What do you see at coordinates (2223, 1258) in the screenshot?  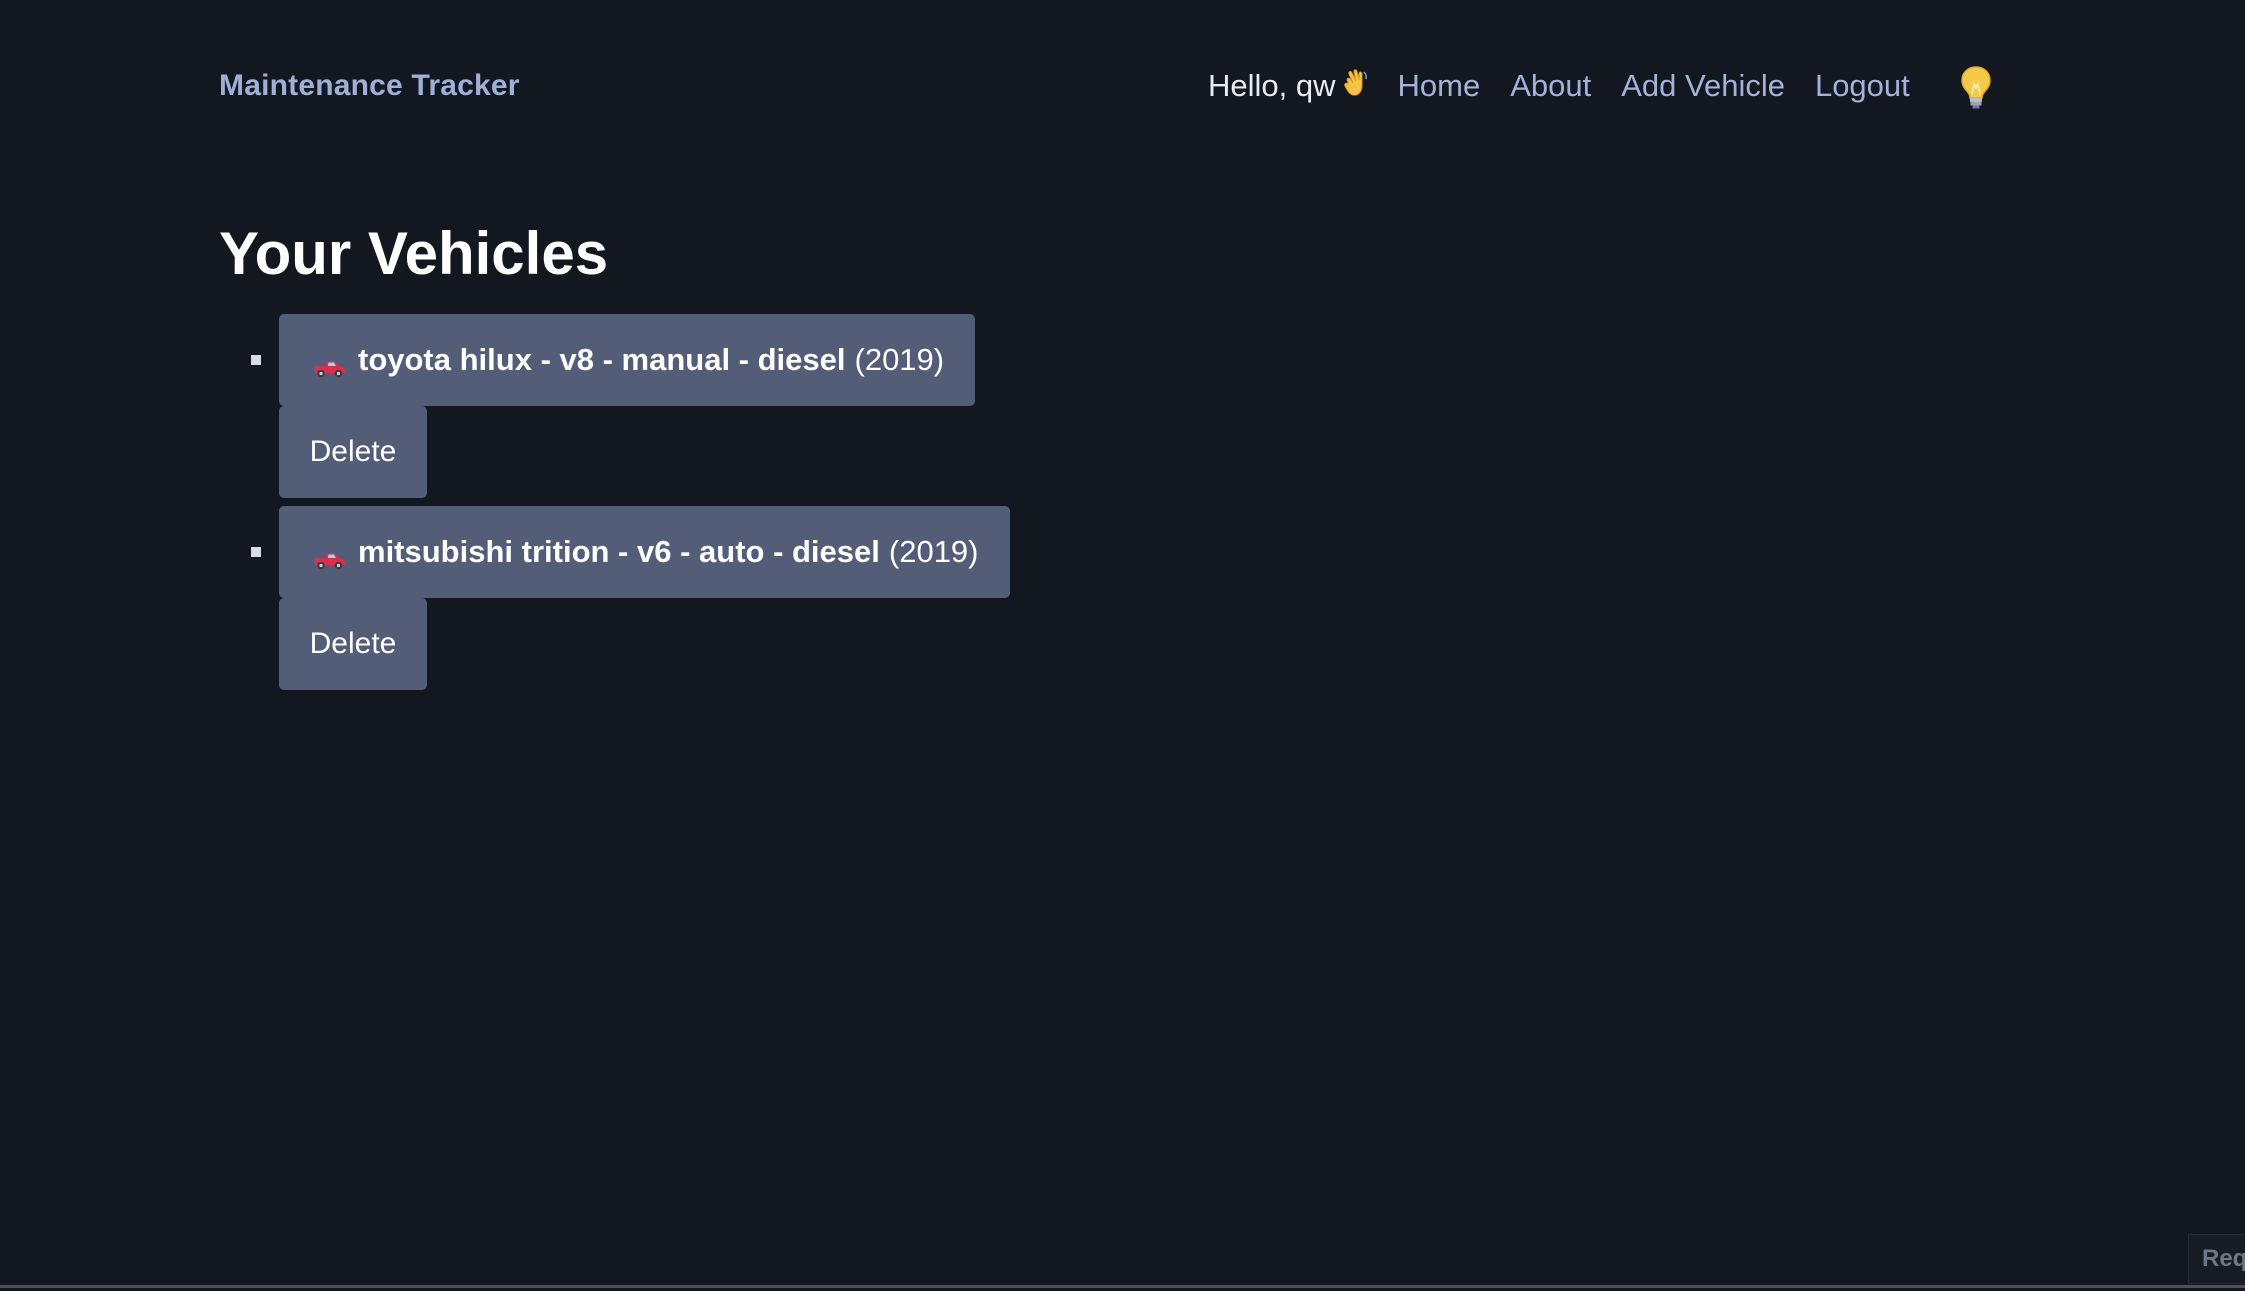 I see `corner-tab-label: Req` at bounding box center [2223, 1258].